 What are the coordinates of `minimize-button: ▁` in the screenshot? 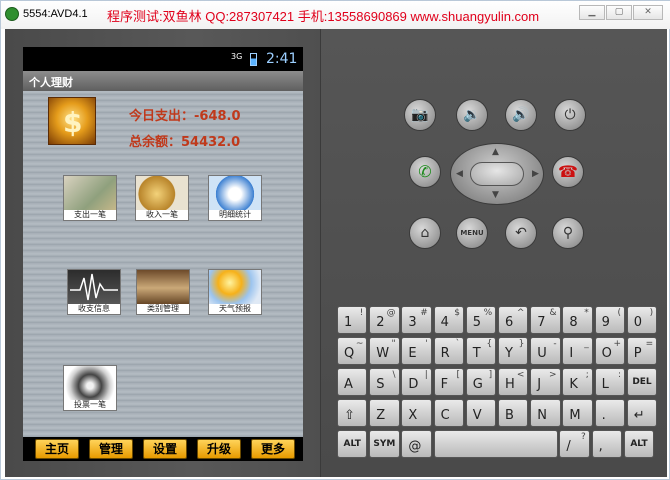 It's located at (592, 12).